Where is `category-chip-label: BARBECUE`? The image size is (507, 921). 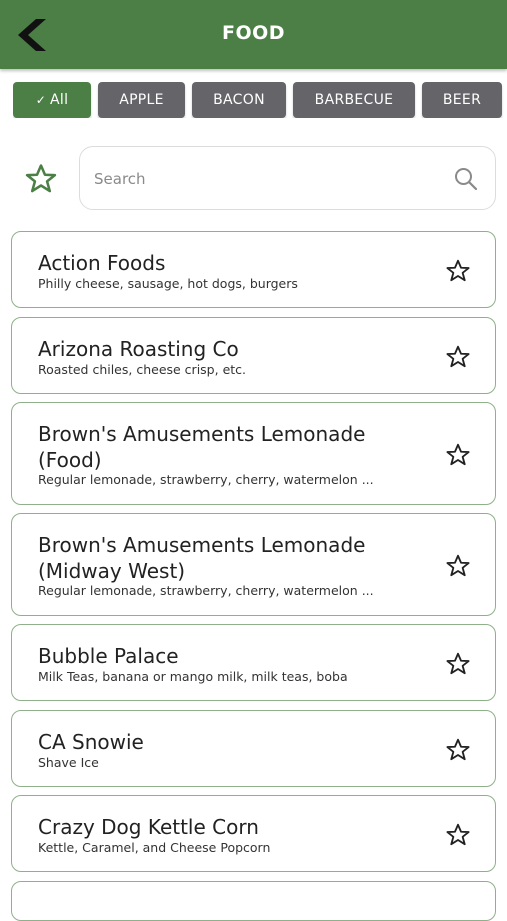 category-chip-label: BARBECUE is located at coordinates (354, 100).